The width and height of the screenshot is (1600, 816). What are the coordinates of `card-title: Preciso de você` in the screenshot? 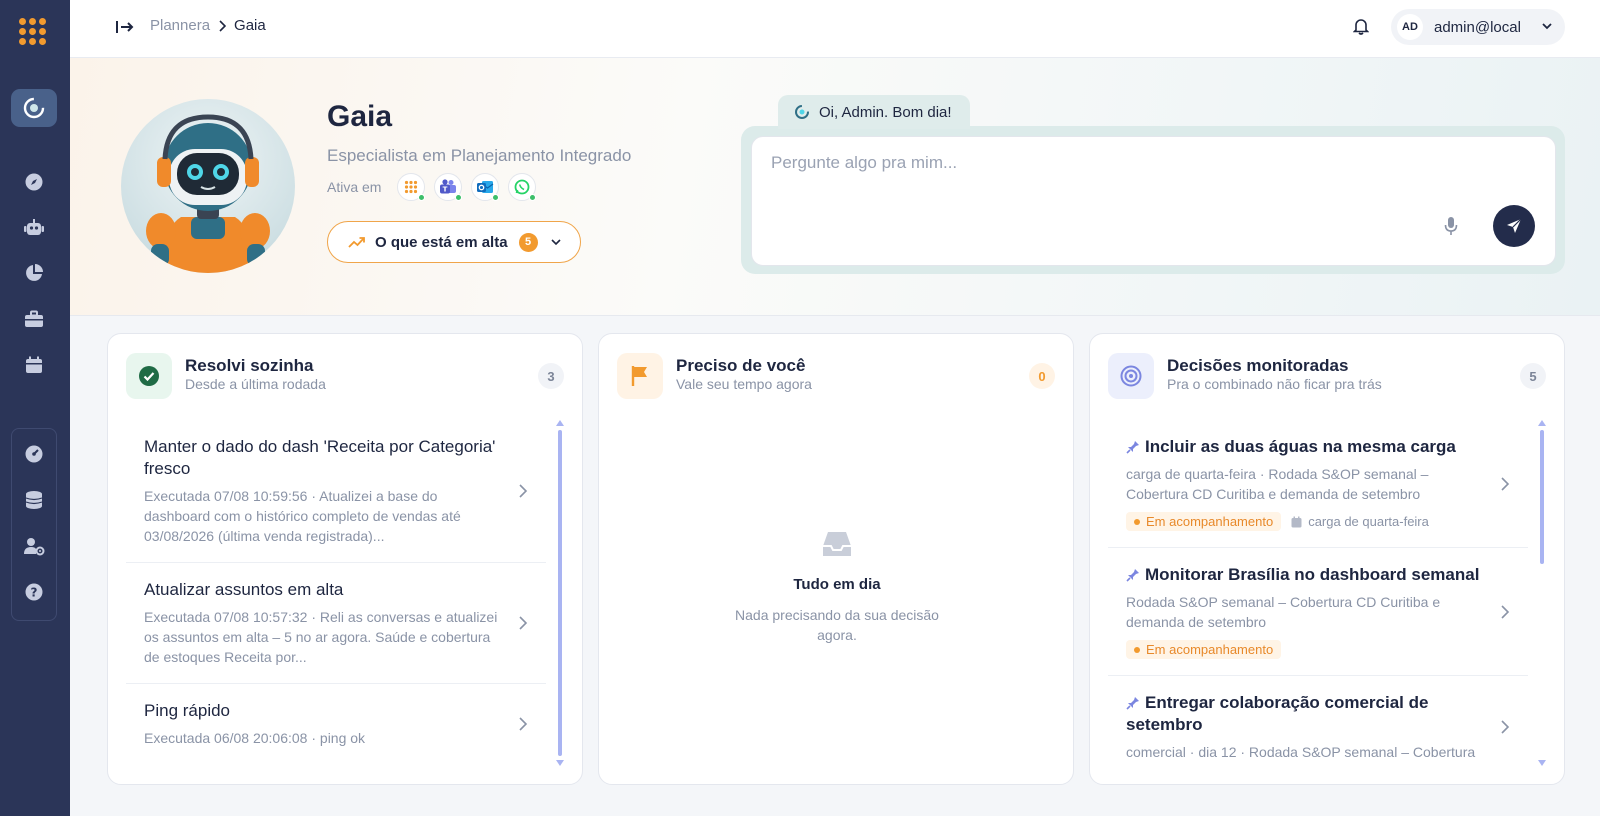 It's located at (741, 365).